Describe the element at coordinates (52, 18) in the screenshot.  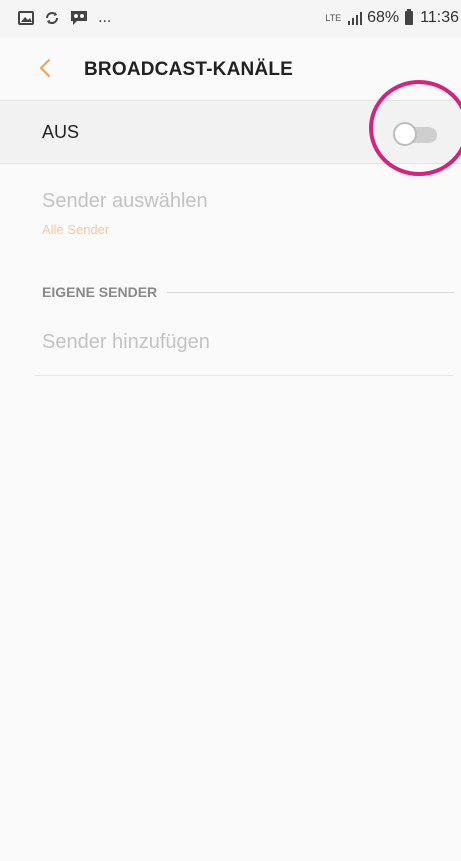
I see `sync-icon` at that location.